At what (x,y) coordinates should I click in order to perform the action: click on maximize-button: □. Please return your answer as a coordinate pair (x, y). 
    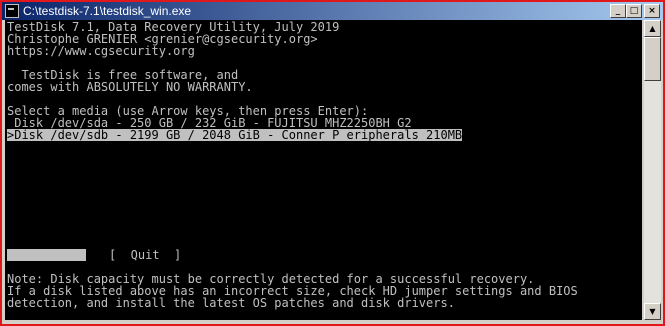
    Looking at the image, I should click on (634, 11).